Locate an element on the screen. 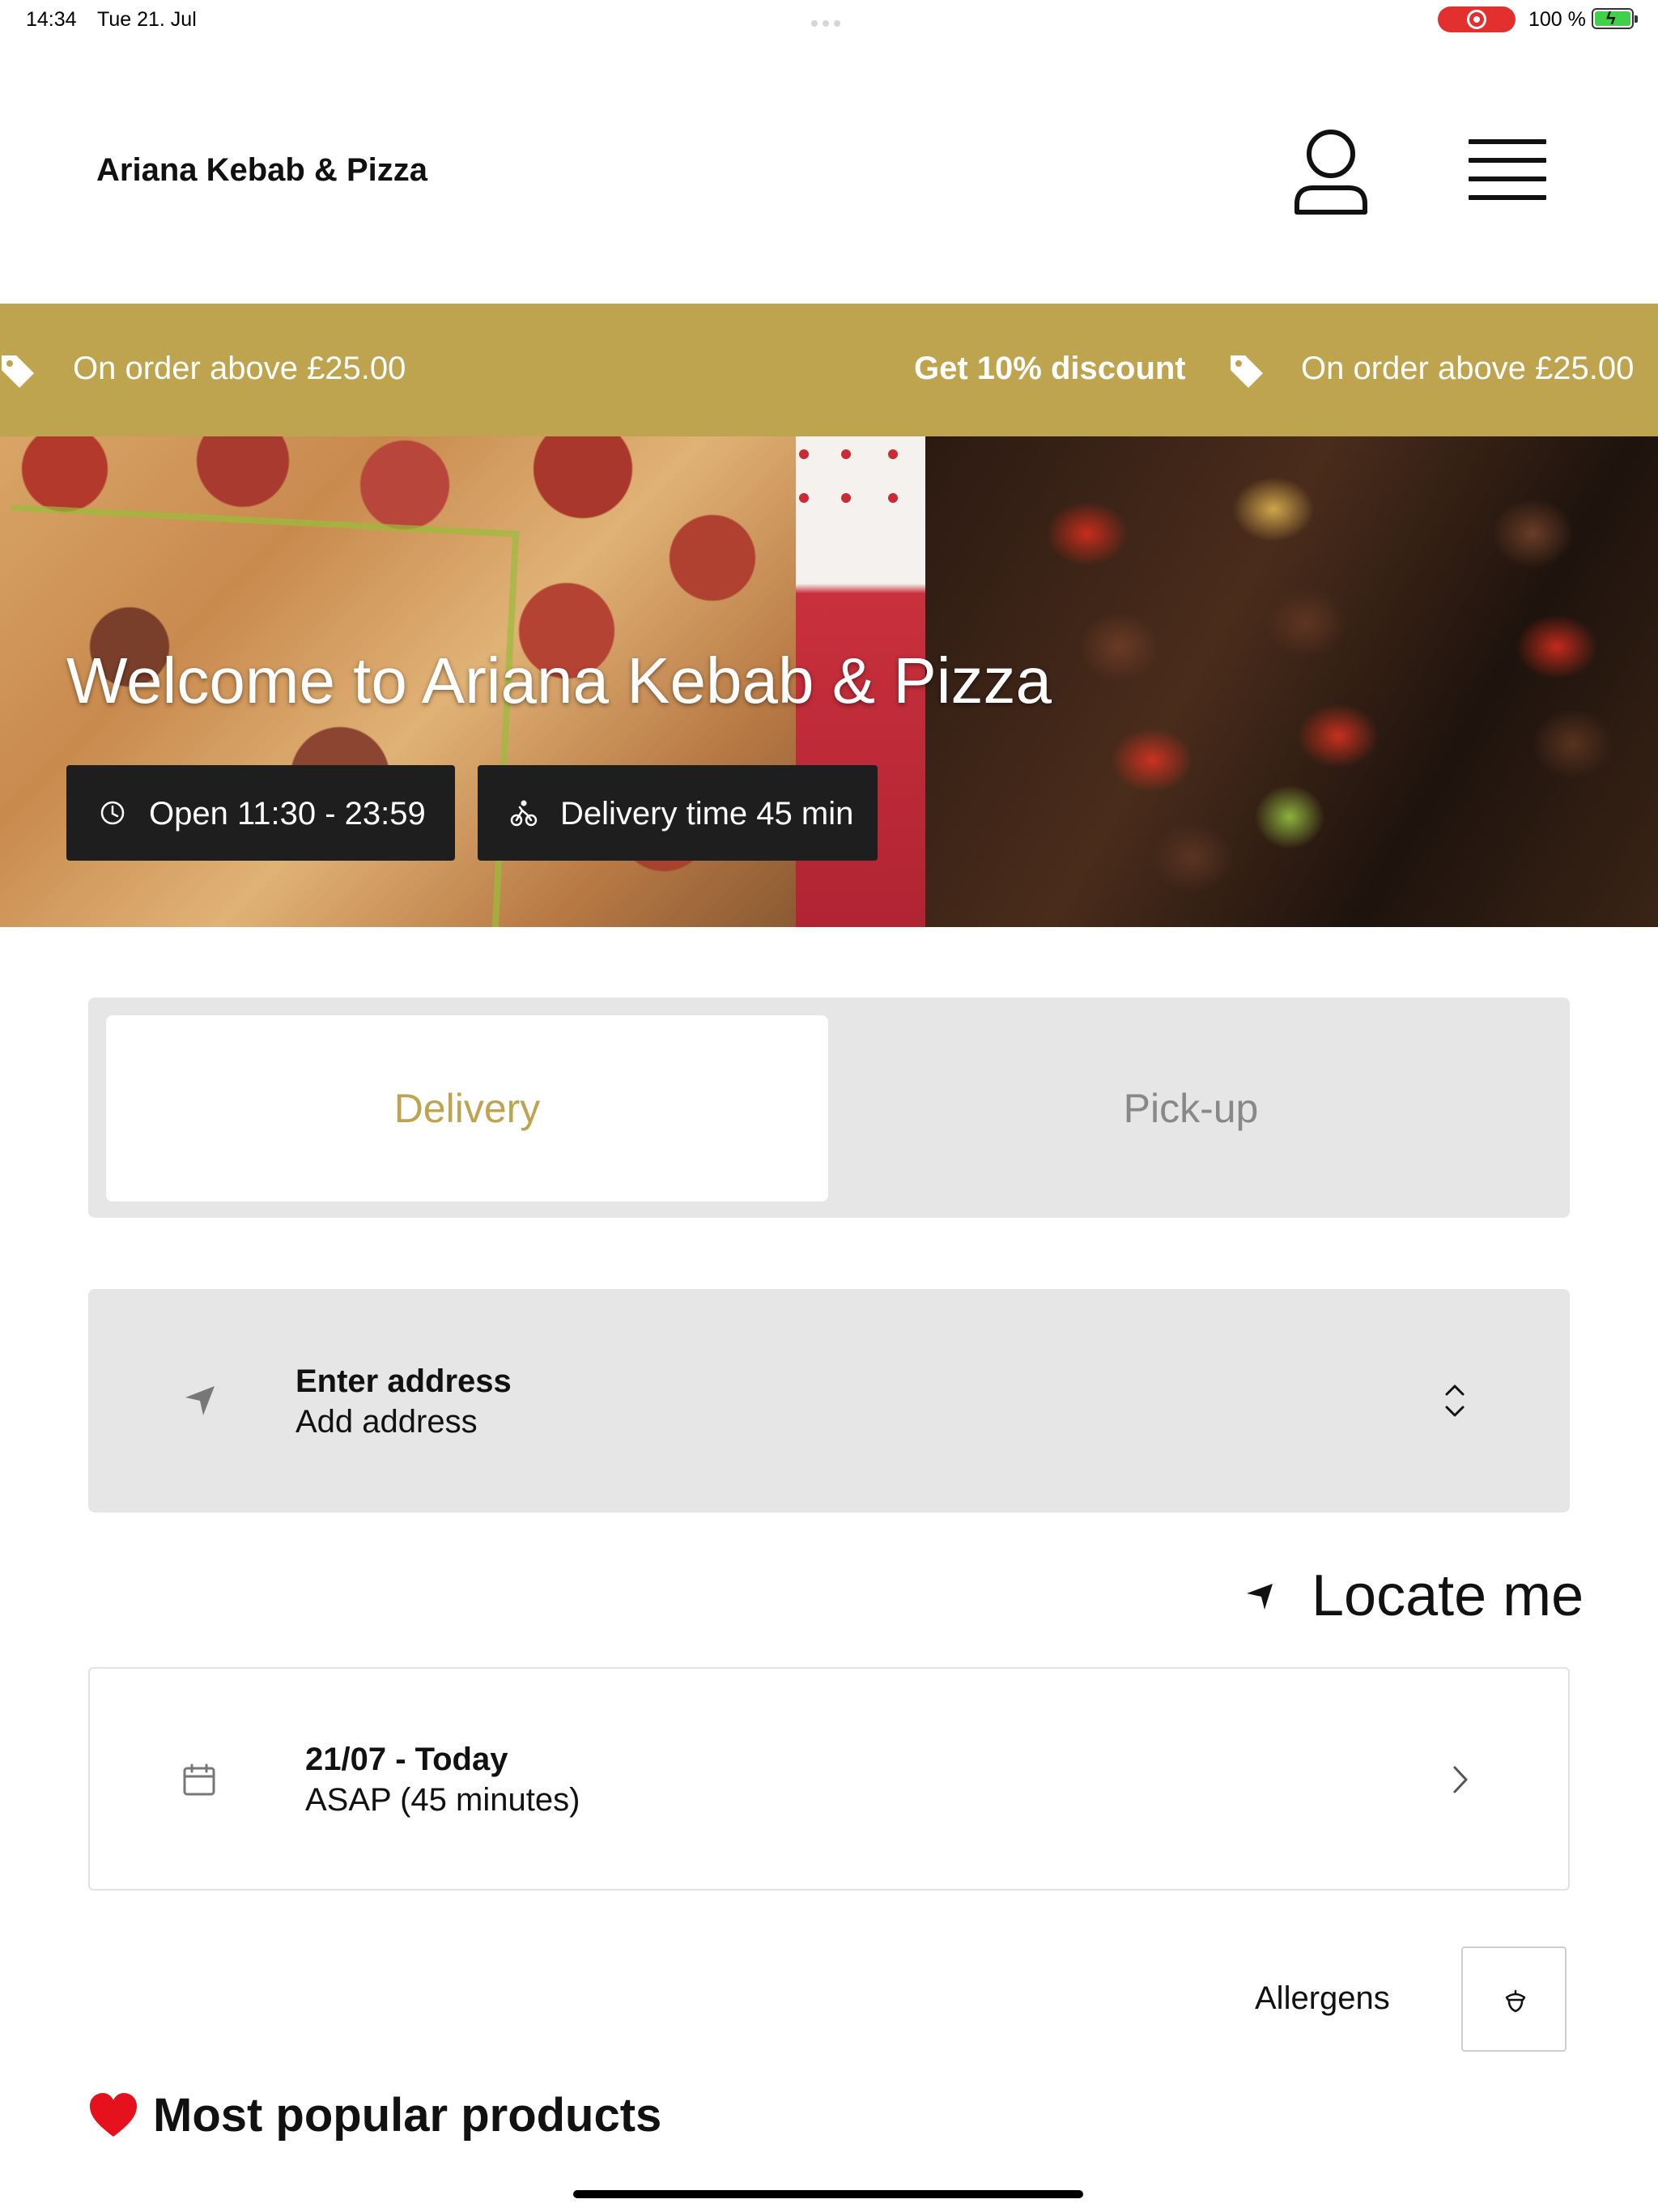 This screenshot has width=1658, height=2212. locate-me-button: Locate me is located at coordinates (1414, 1596).